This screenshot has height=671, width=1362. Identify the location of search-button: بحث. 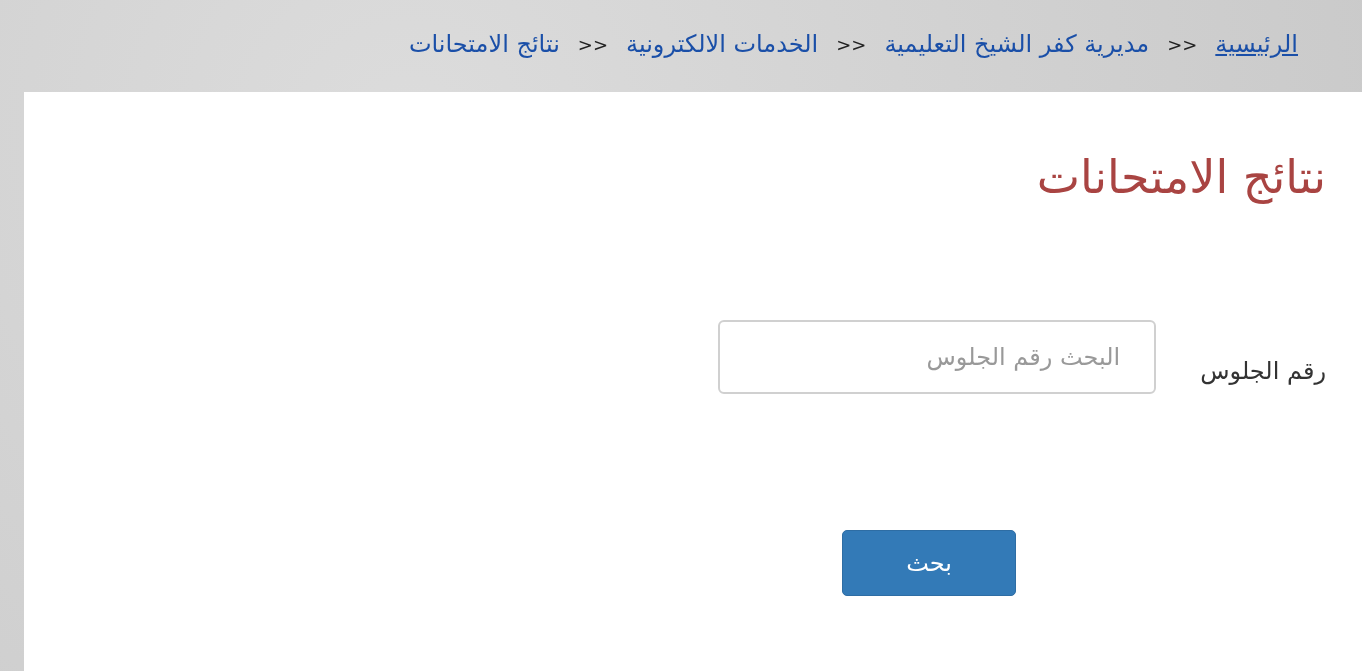
(929, 563).